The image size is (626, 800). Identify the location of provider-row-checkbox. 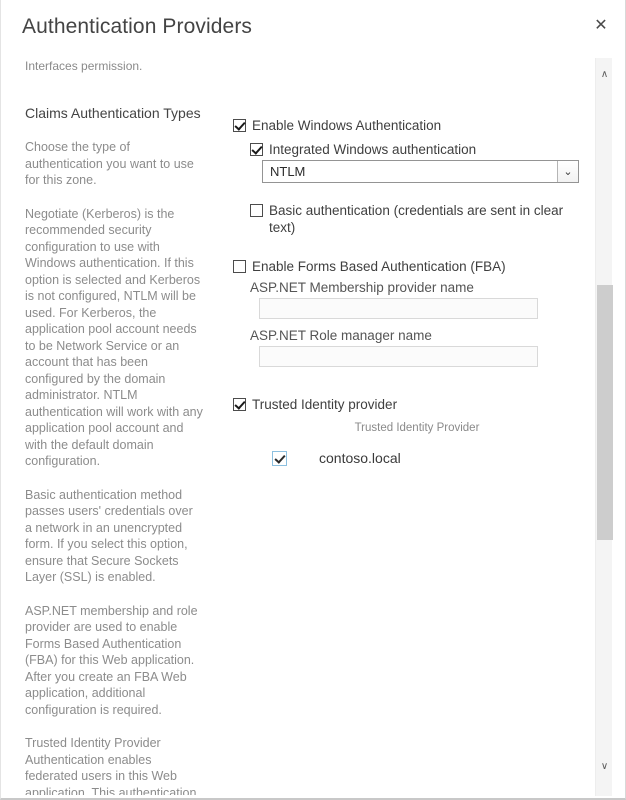
(279, 458).